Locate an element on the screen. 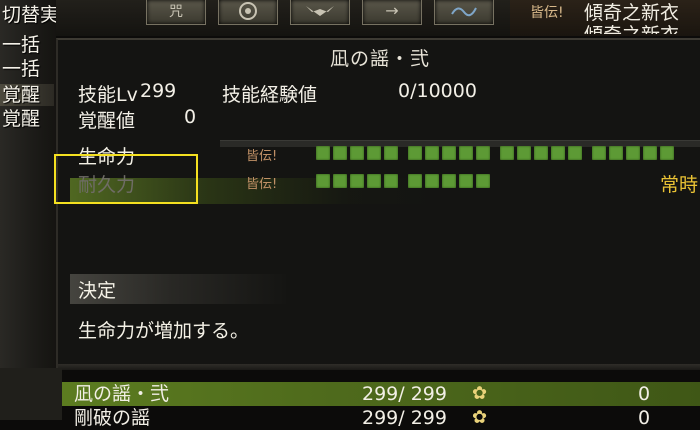  wave-icon is located at coordinates (464, 12).